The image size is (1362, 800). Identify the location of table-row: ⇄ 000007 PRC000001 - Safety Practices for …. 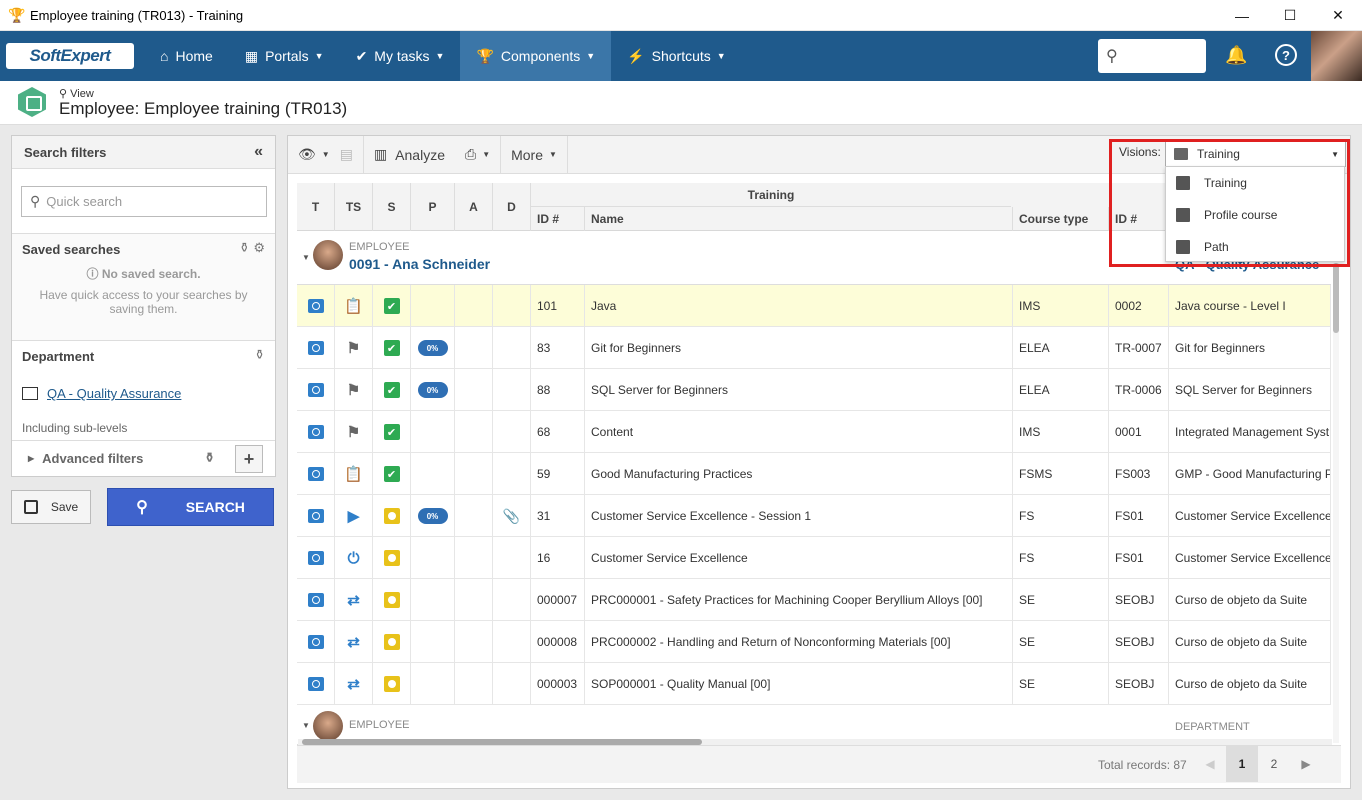
(814, 600).